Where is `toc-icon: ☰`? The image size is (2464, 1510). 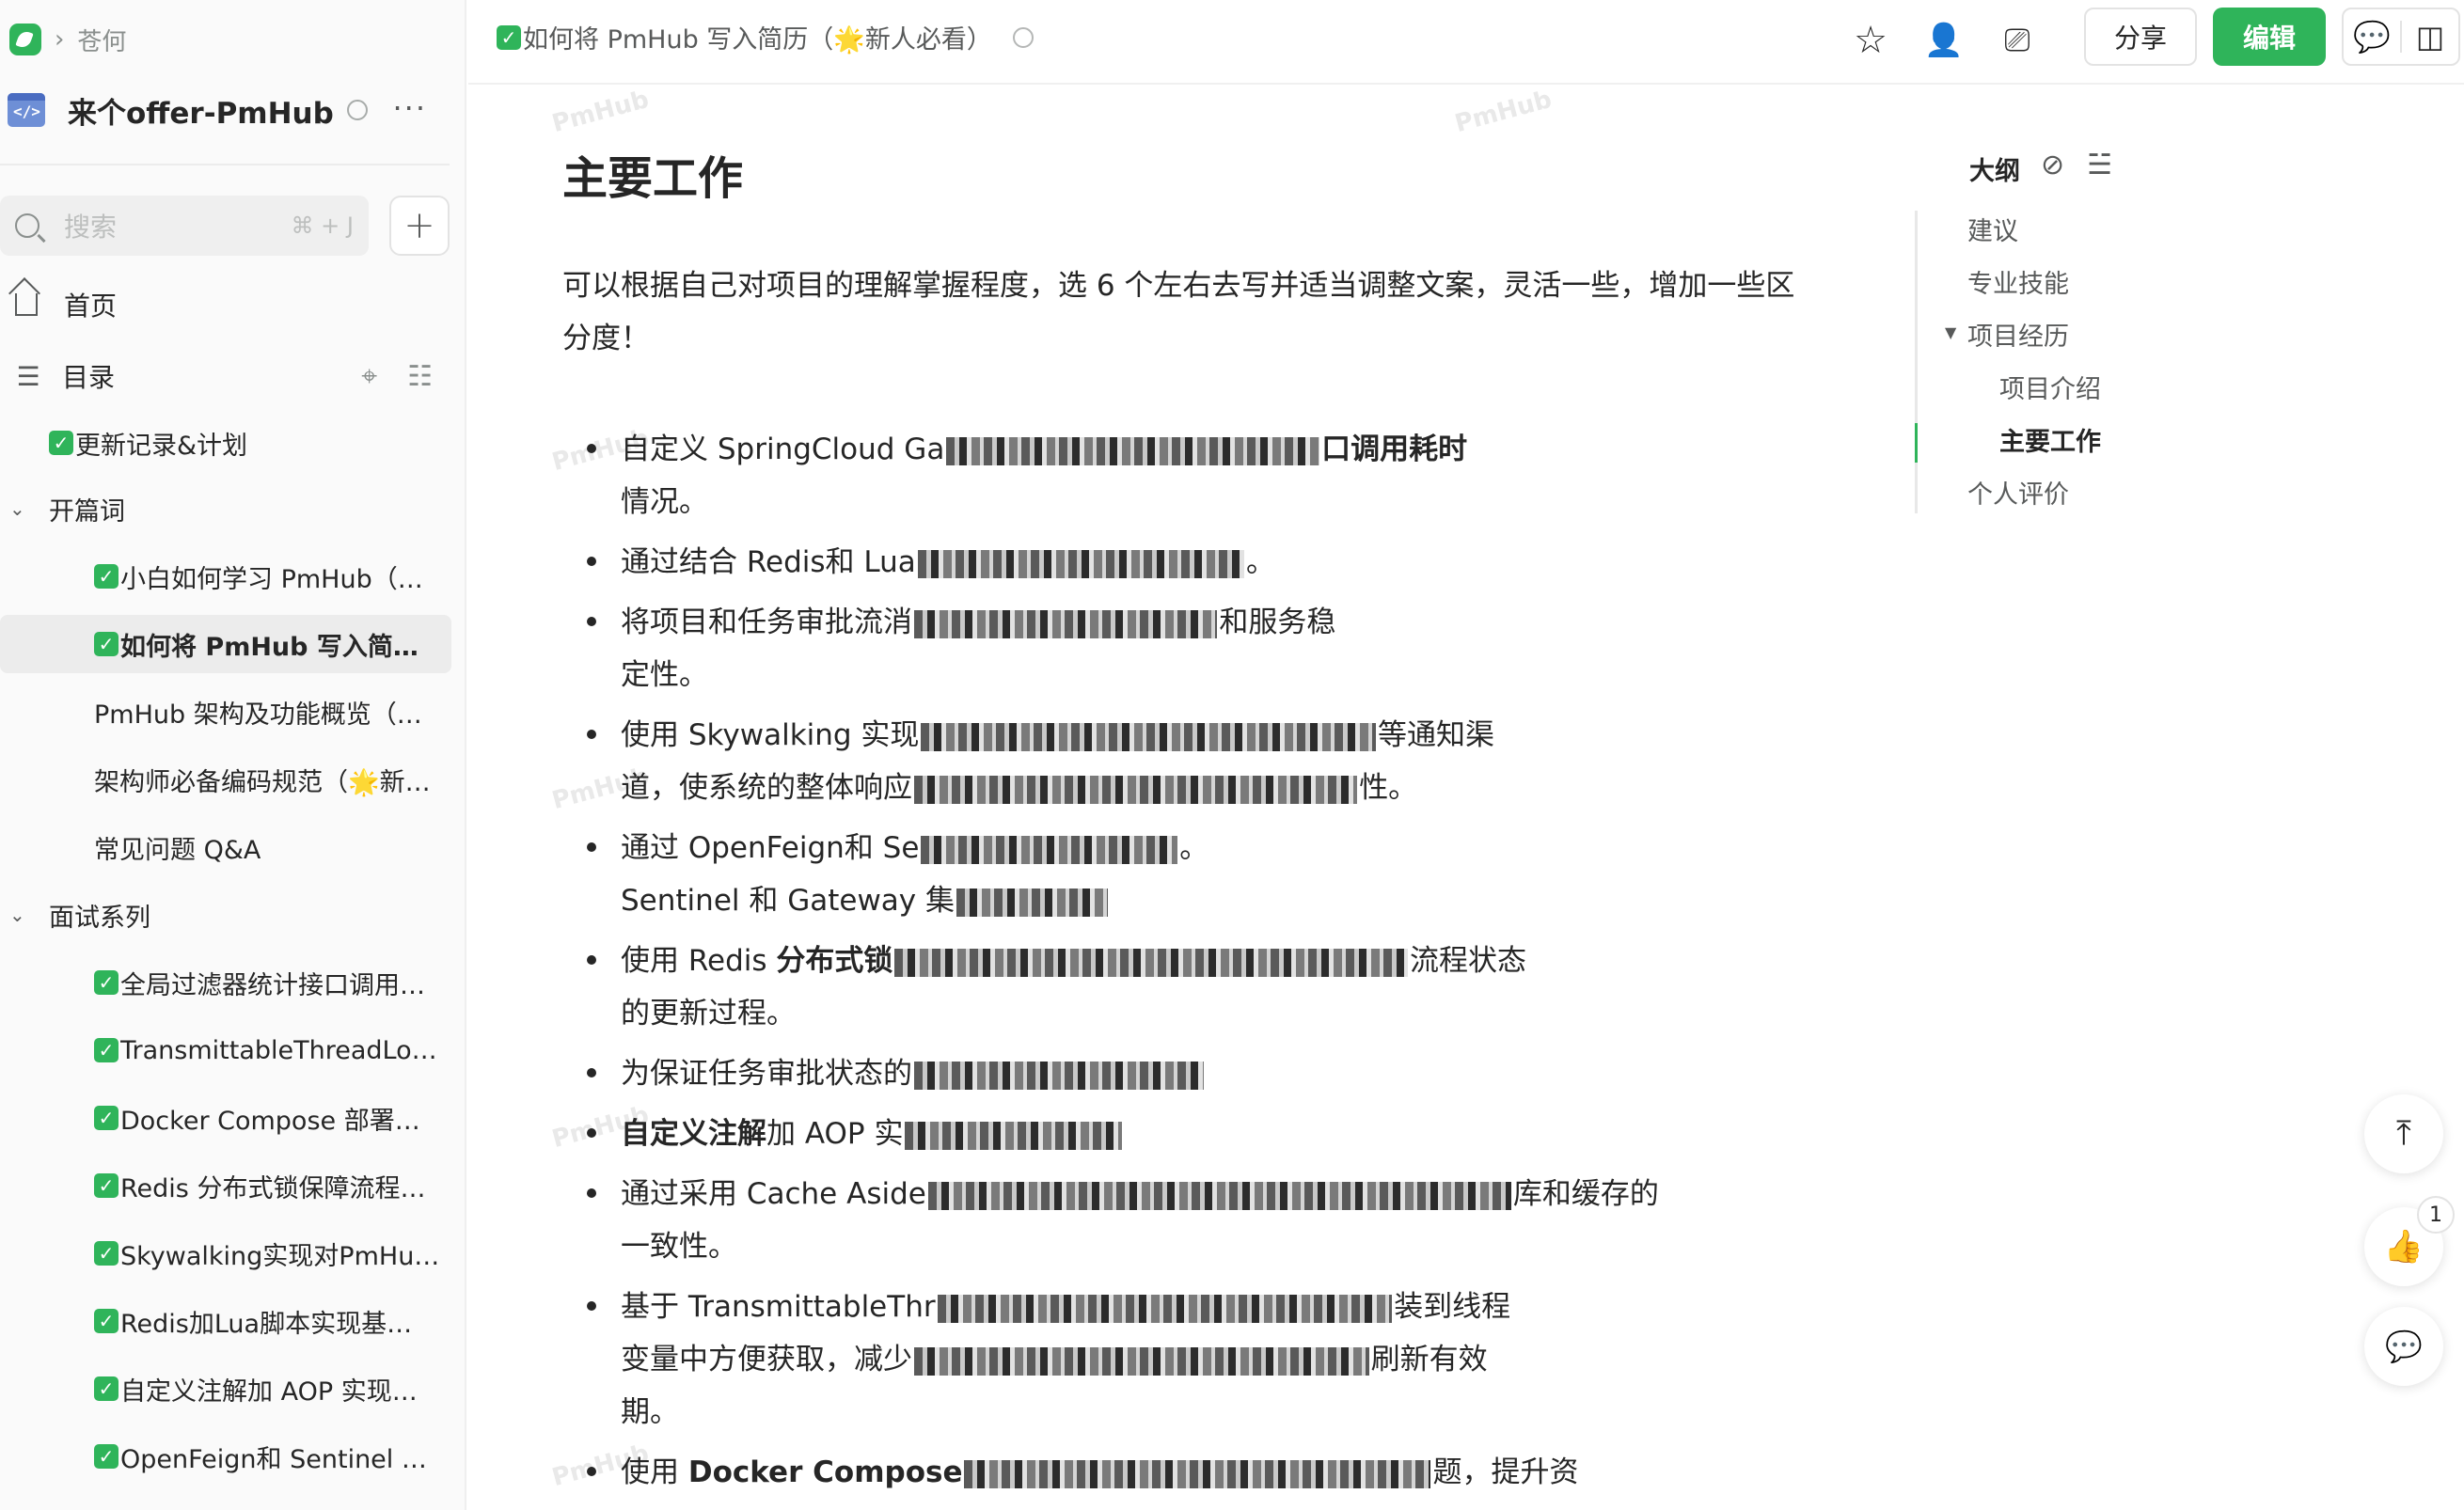 toc-icon: ☰ is located at coordinates (28, 376).